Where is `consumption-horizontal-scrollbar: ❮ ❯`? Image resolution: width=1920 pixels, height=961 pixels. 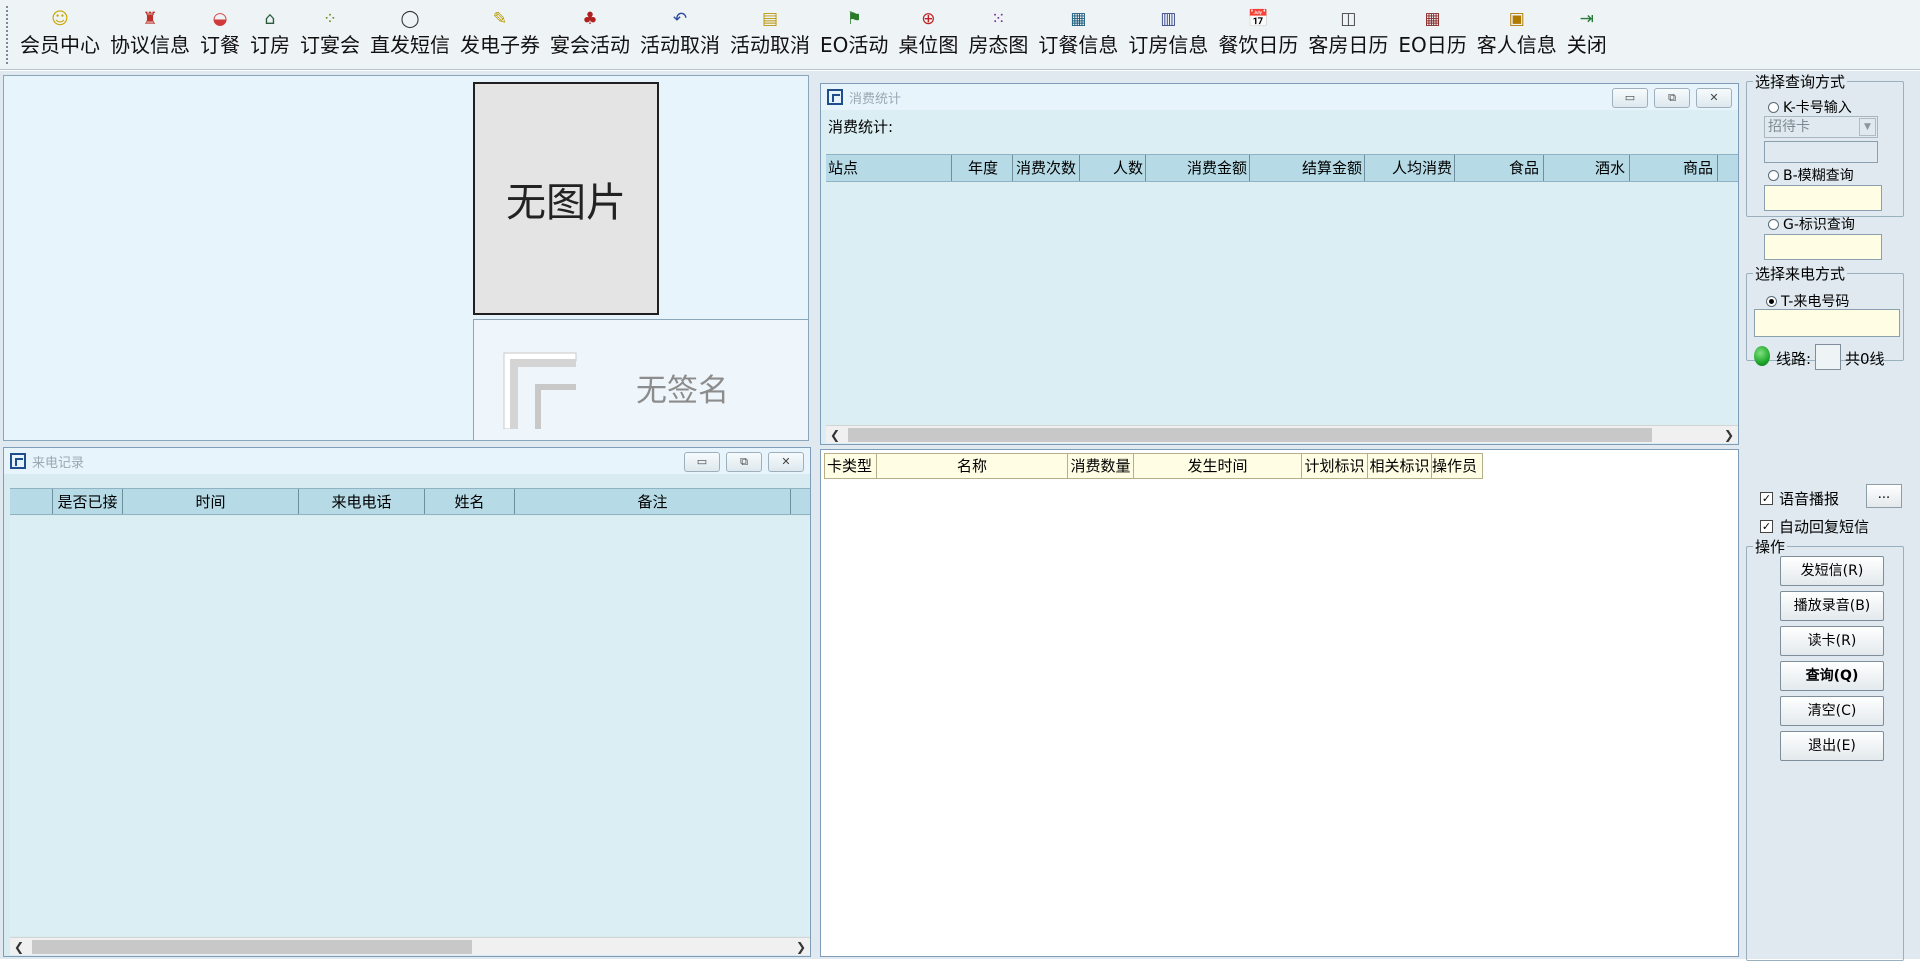 consumption-horizontal-scrollbar: ❮ ❯ is located at coordinates (1282, 434).